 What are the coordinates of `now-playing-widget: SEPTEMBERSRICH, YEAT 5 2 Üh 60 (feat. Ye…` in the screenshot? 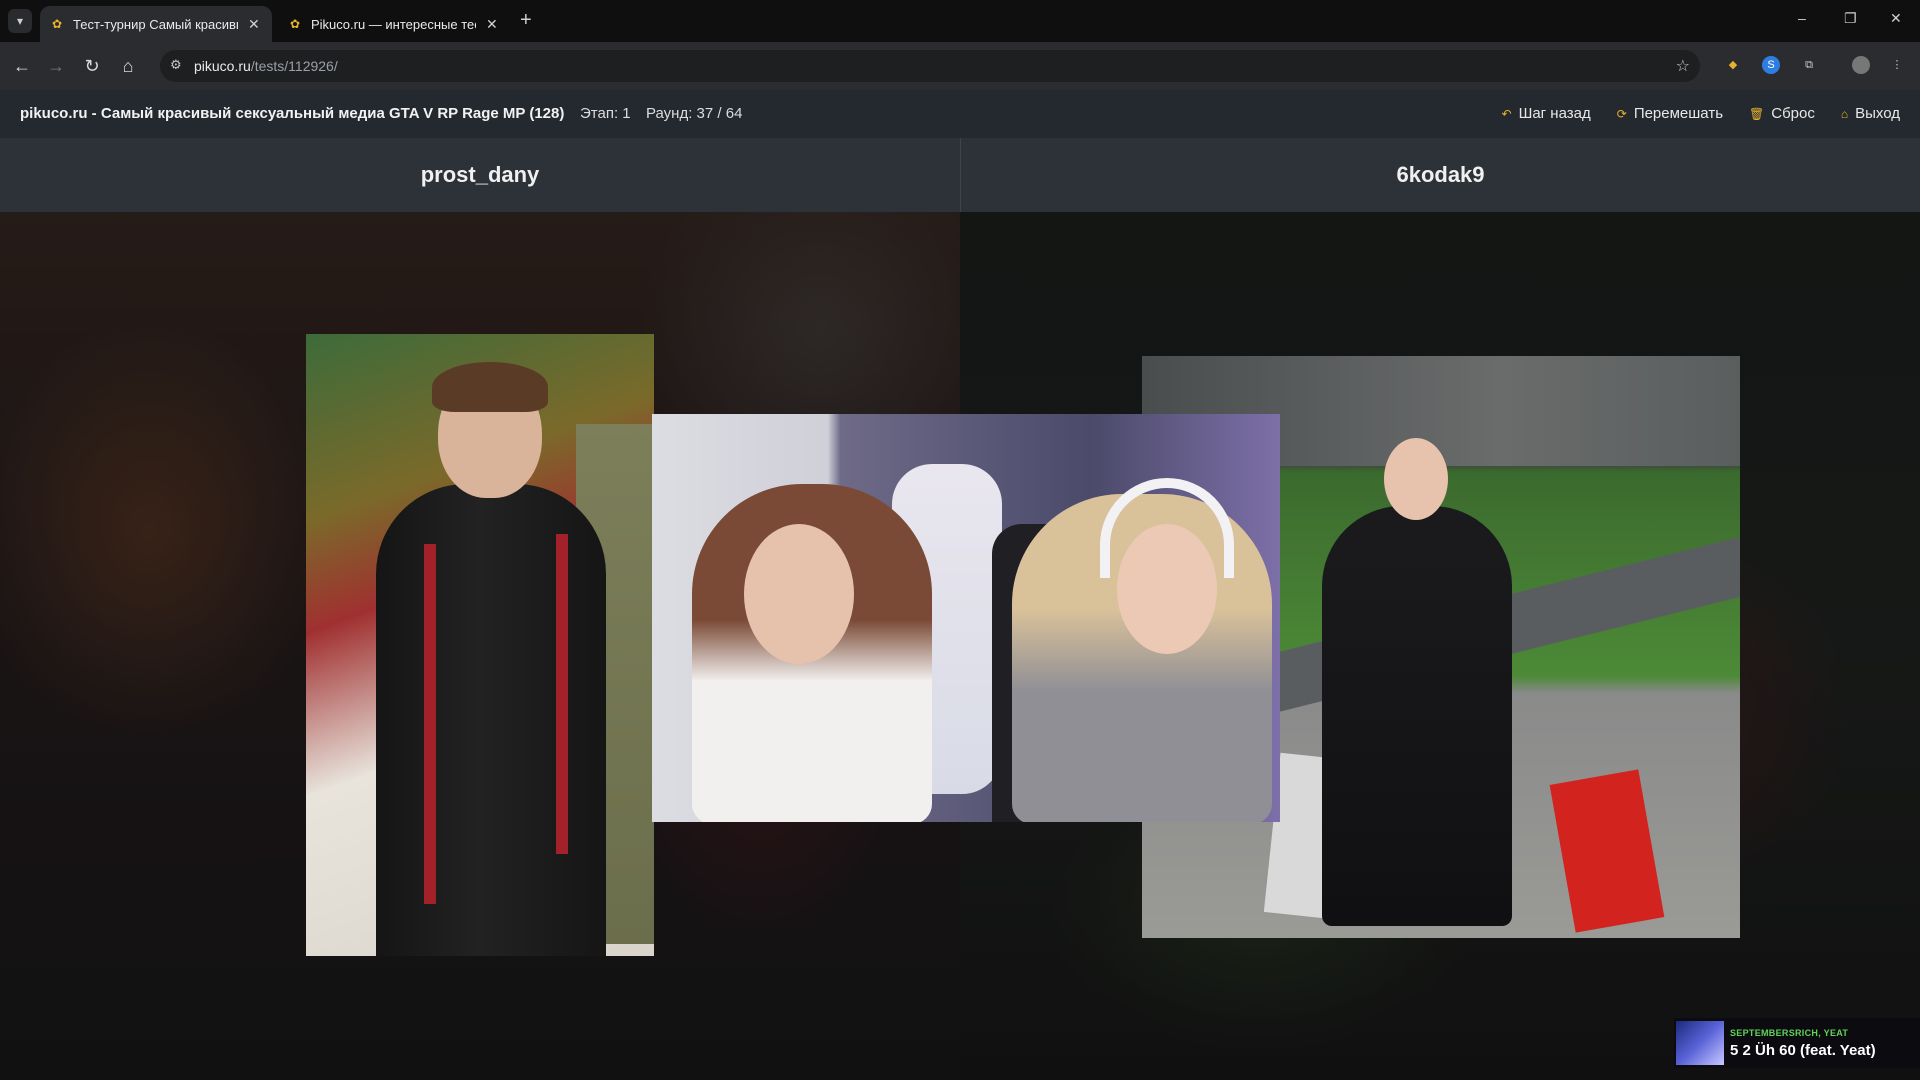 It's located at (1797, 1043).